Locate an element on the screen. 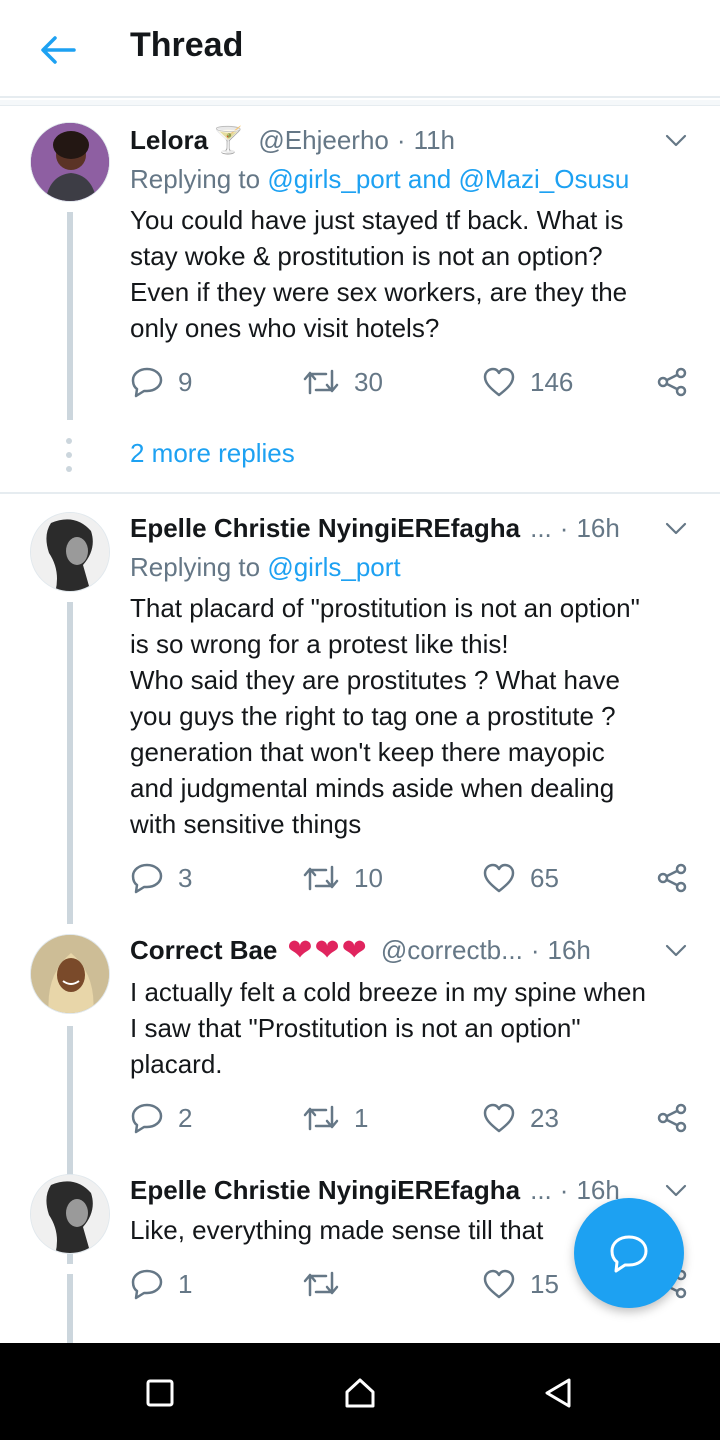  retweet-count: 10 is located at coordinates (368, 877).